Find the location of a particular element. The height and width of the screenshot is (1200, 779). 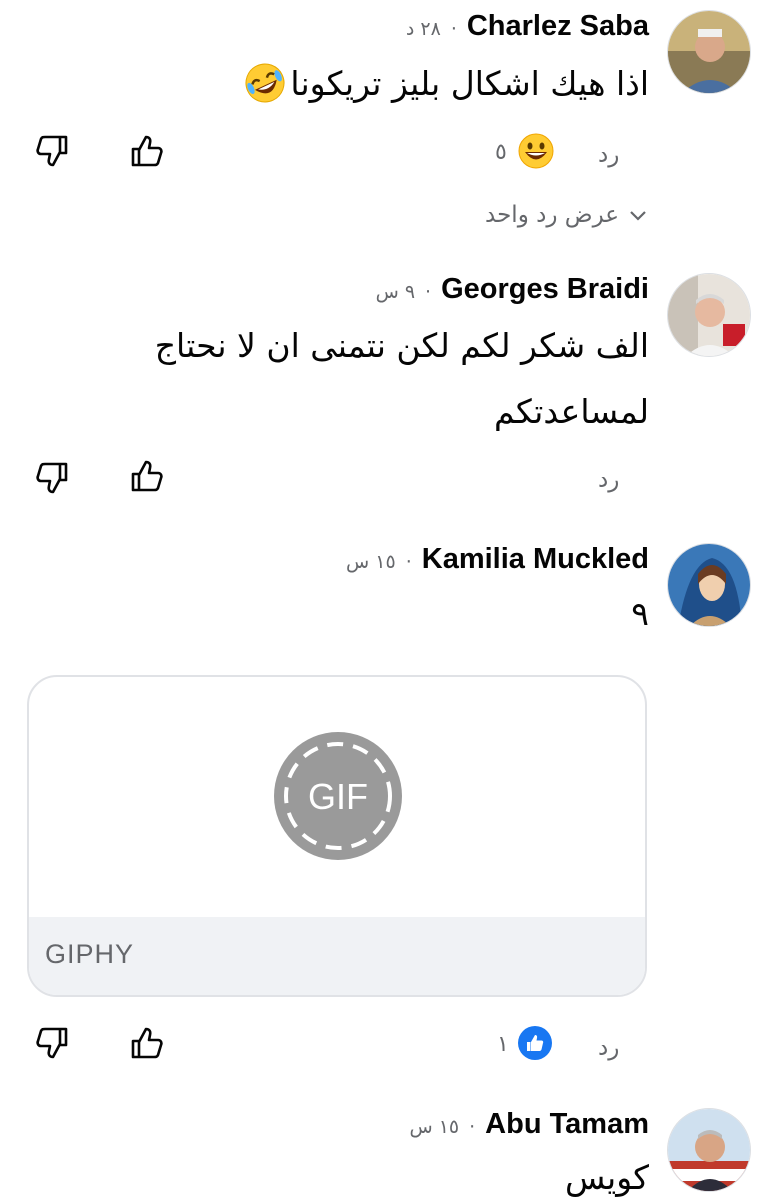

author-name: Charlez Saba is located at coordinates (558, 26).